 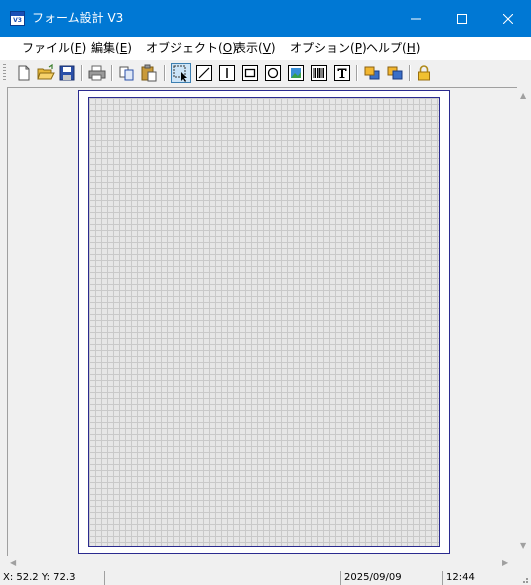 I want to click on window-title: フォーム設計 V3, so click(x=78, y=18).